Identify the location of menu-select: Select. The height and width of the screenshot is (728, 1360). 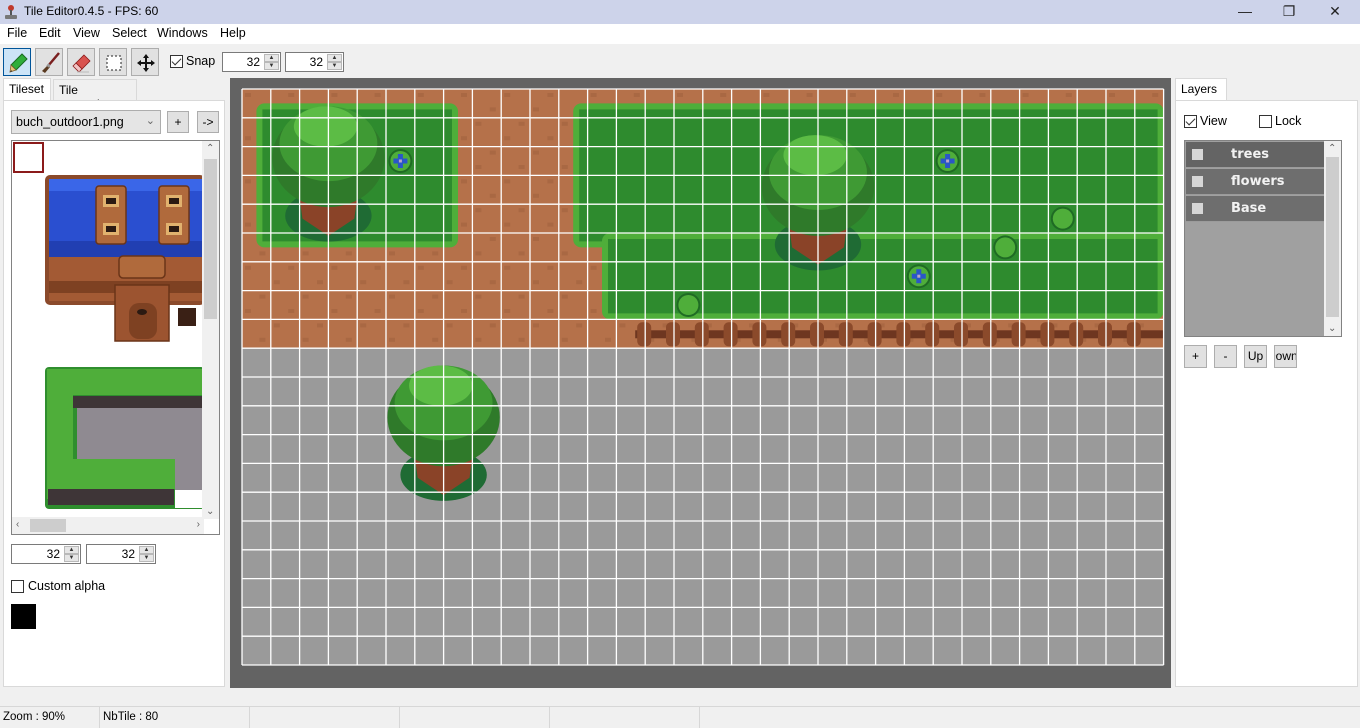
(129, 33).